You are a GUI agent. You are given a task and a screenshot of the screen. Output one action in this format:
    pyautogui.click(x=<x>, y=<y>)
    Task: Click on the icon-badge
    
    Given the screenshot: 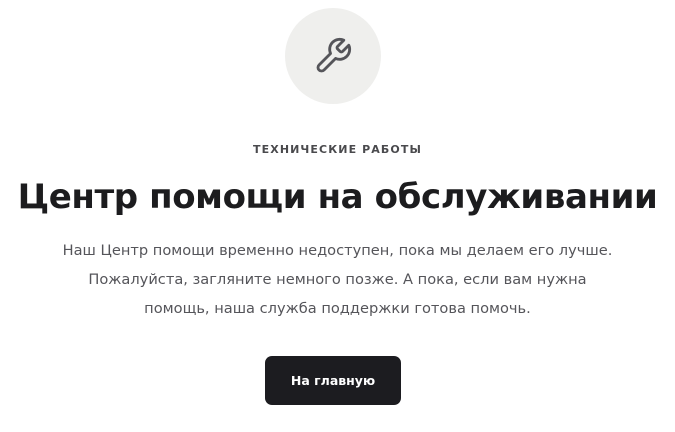 What is the action you would take?
    pyautogui.click(x=333, y=56)
    